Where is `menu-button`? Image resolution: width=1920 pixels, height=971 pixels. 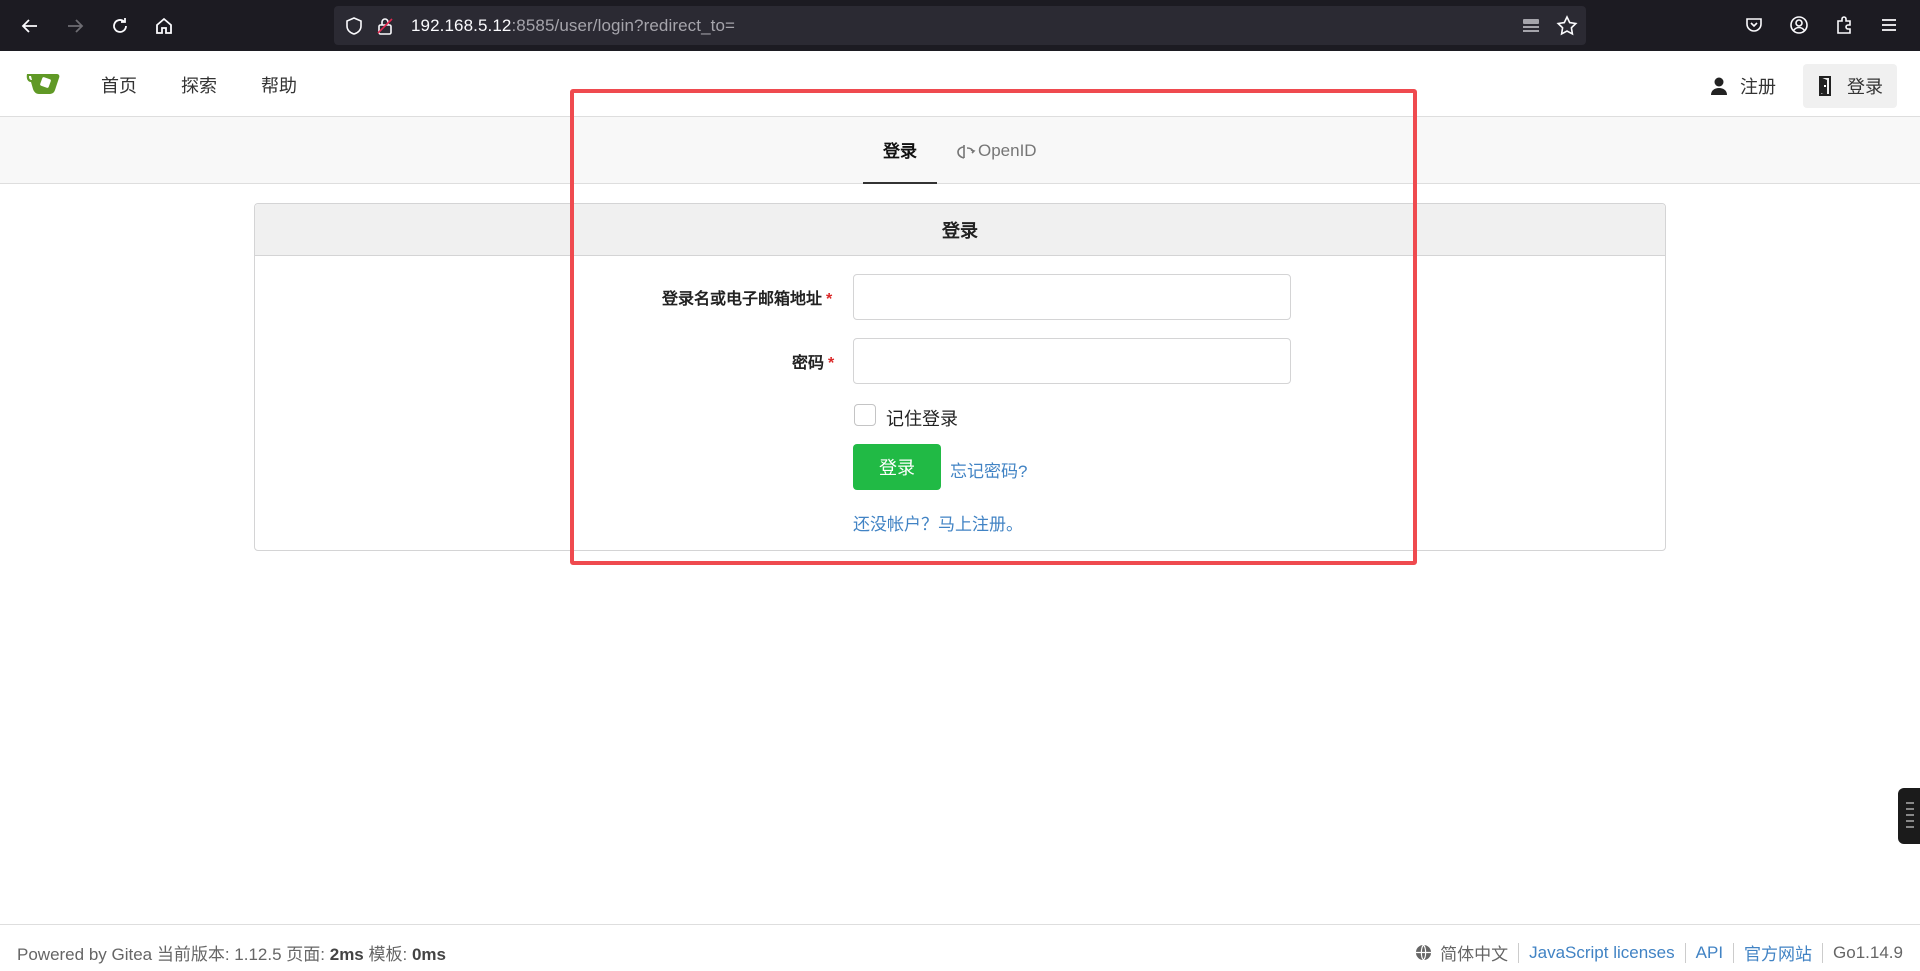
menu-button is located at coordinates (1889, 25).